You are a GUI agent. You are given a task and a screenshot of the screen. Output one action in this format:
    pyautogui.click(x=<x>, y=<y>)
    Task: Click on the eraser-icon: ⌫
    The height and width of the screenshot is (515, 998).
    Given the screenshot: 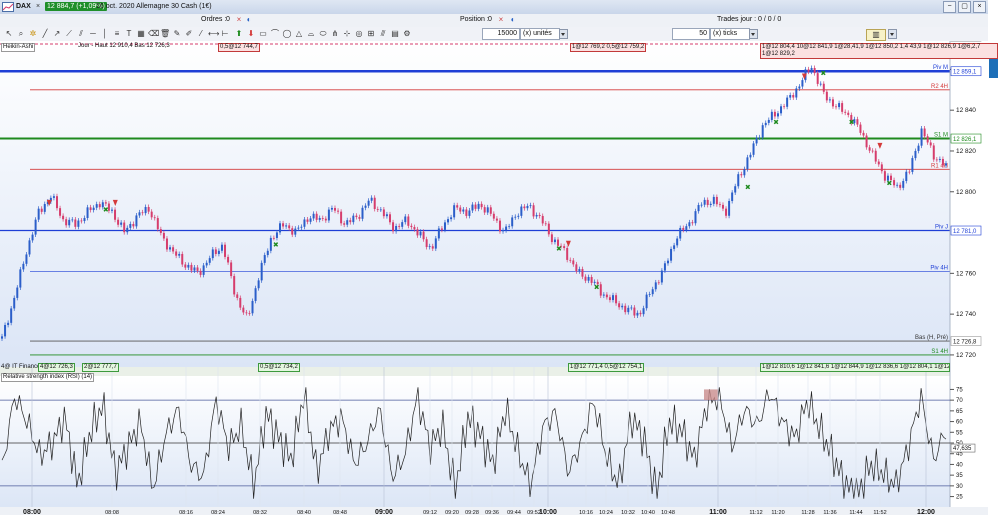 What is the action you would take?
    pyautogui.click(x=153, y=34)
    